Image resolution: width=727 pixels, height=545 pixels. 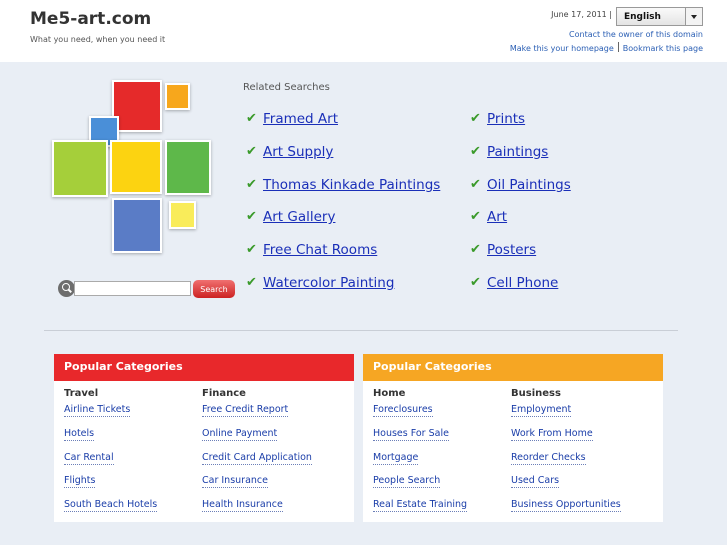 I want to click on language-select: English, so click(x=659, y=16).